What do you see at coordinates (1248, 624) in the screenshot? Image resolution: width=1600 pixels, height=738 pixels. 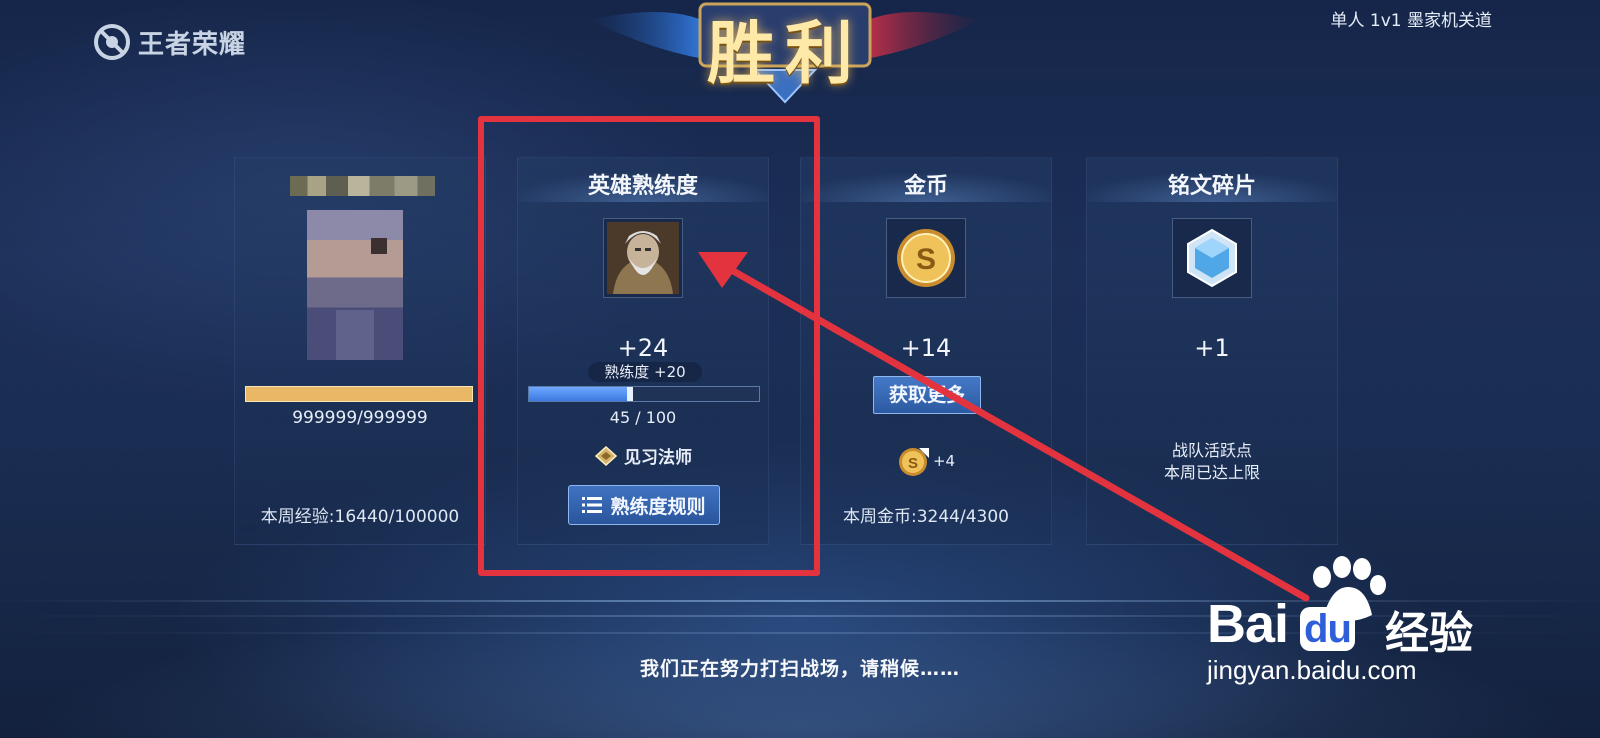 I see `baidu-brand-bai: Bai` at bounding box center [1248, 624].